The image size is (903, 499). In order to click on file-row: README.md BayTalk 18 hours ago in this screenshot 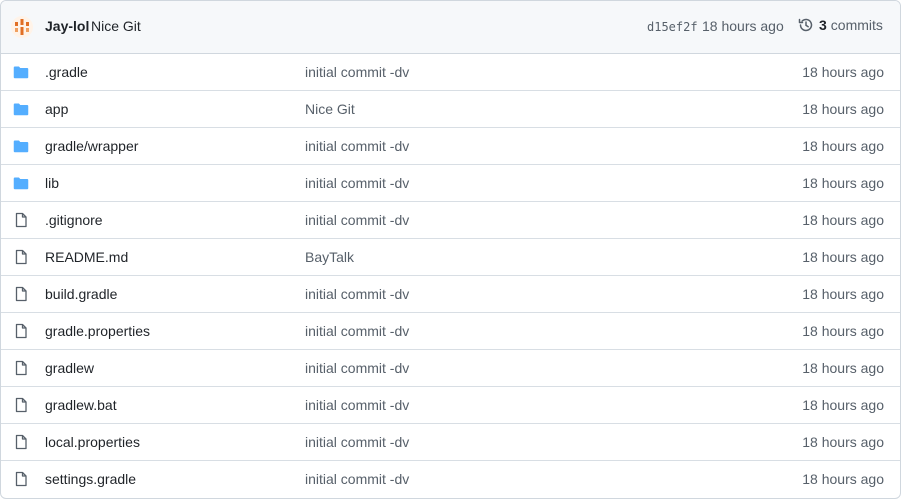, I will do `click(450, 257)`.